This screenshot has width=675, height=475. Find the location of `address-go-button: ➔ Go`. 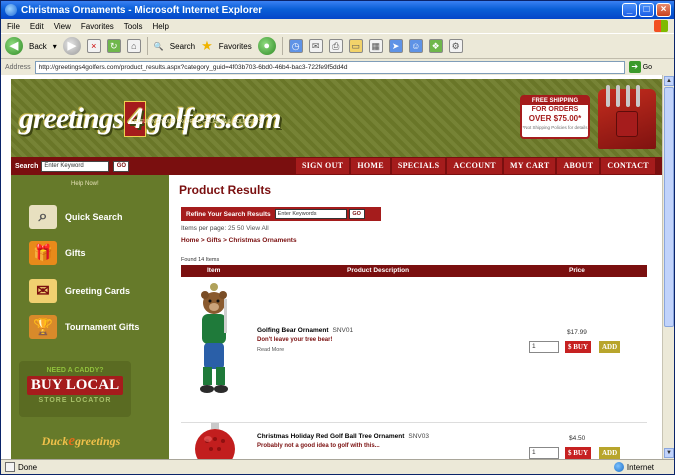

address-go-button: ➔ Go is located at coordinates (640, 67).